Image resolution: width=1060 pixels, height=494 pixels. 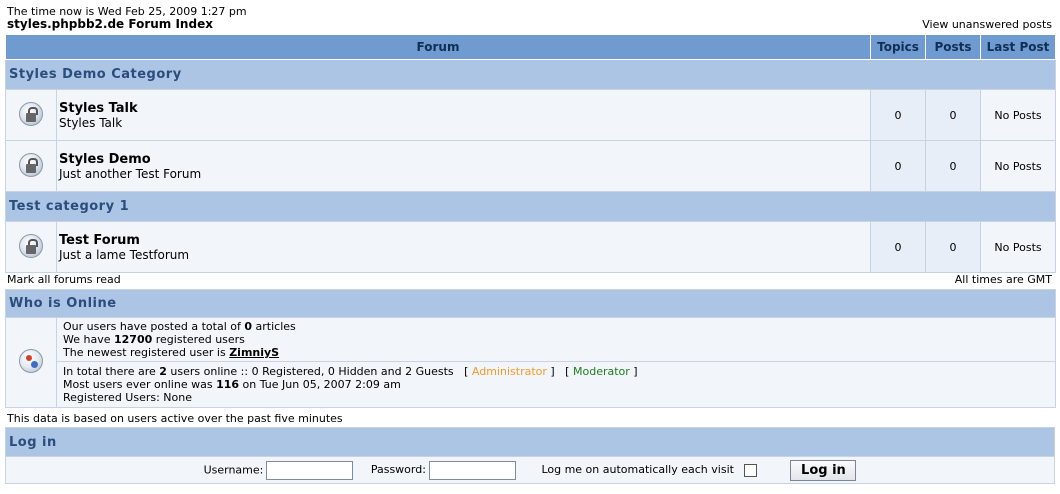 I want to click on stats-newest-user: The newest registered user is ZimniyS, so click(x=171, y=352).